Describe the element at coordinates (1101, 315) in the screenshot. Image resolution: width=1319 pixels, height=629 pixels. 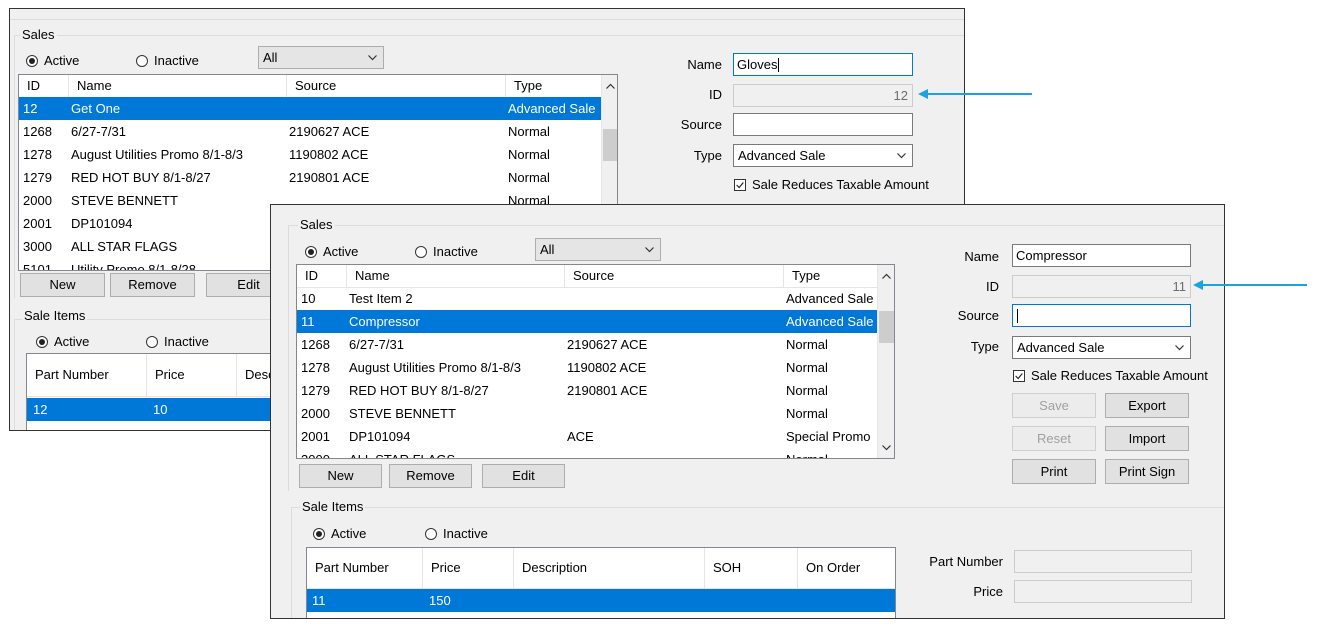
I see `front-source-input` at that location.